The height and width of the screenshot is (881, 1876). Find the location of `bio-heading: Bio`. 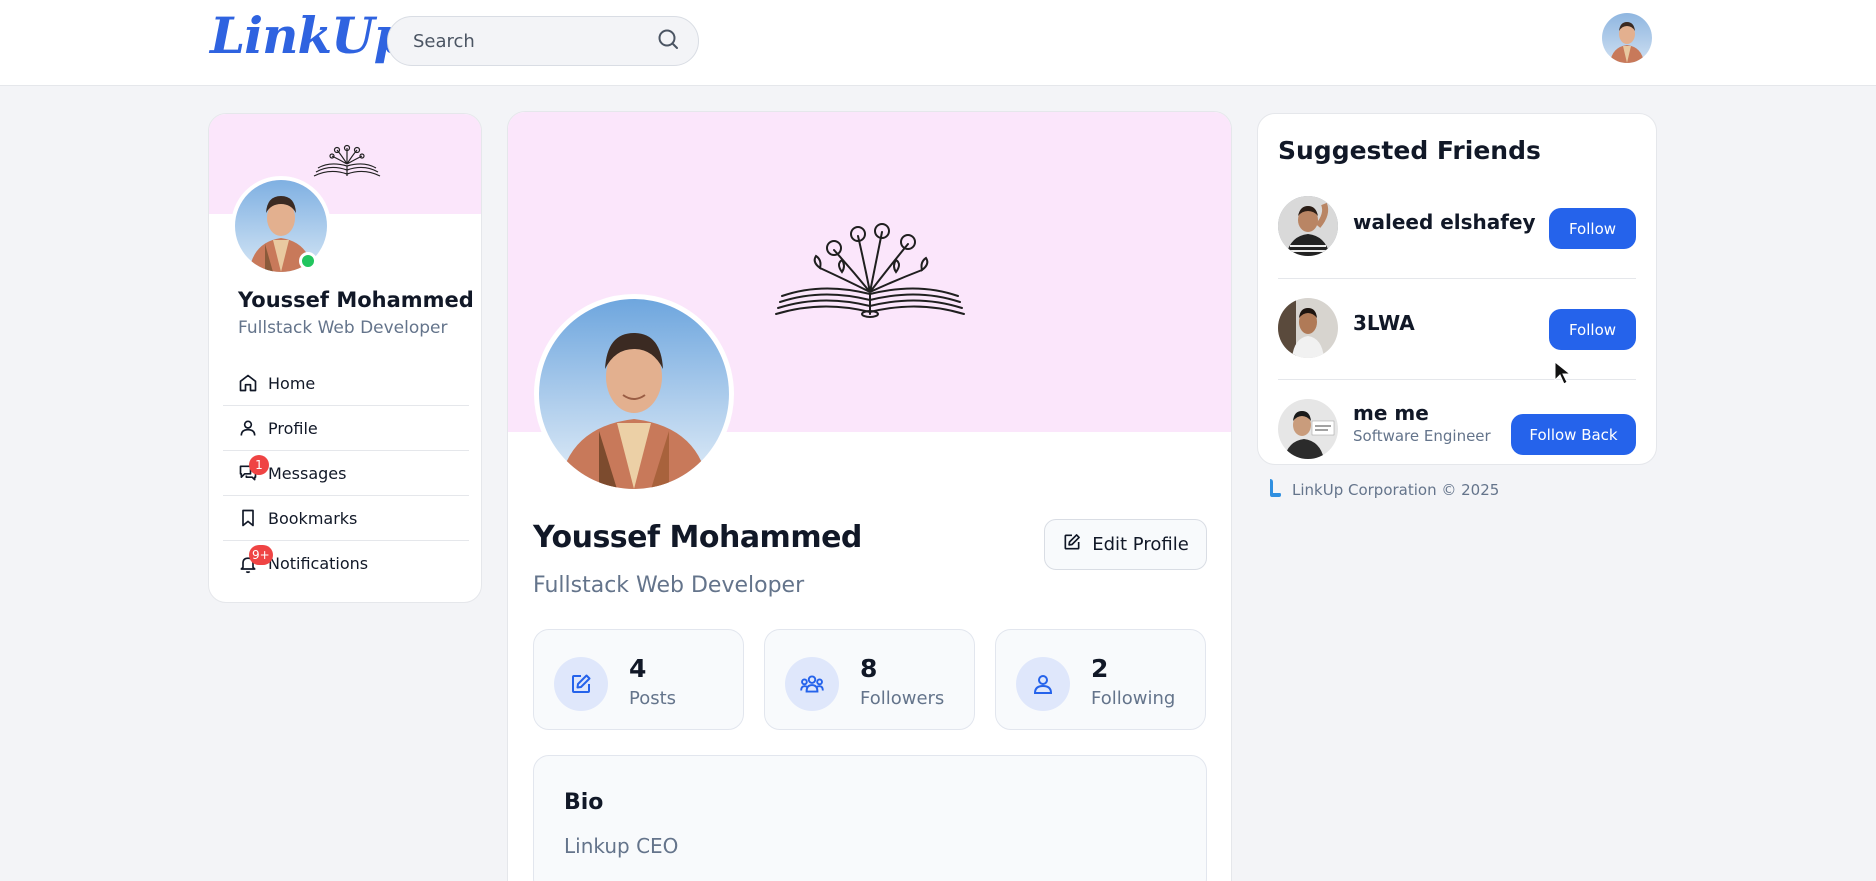

bio-heading: Bio is located at coordinates (584, 802).